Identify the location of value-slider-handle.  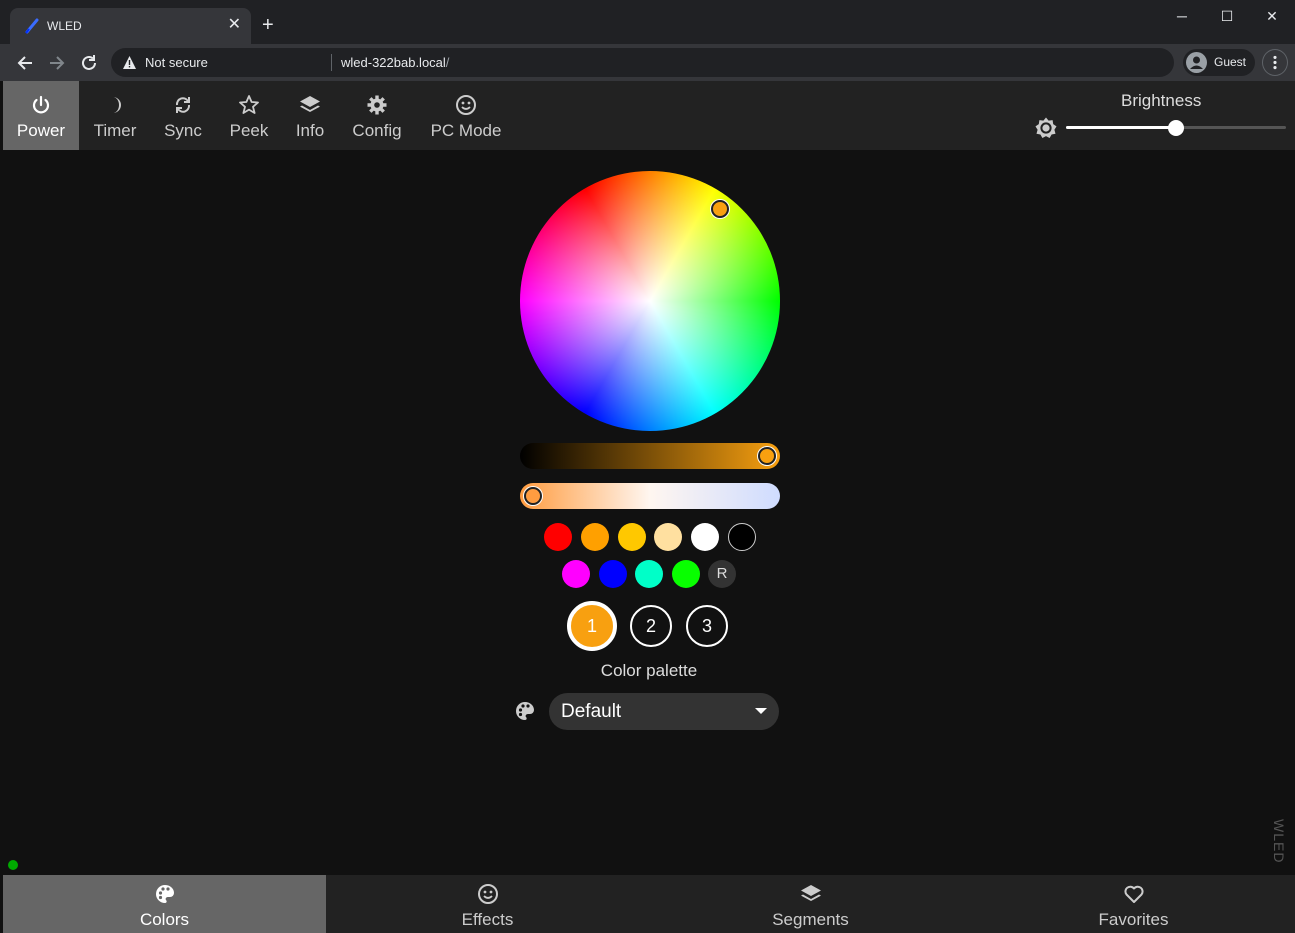
(767, 456).